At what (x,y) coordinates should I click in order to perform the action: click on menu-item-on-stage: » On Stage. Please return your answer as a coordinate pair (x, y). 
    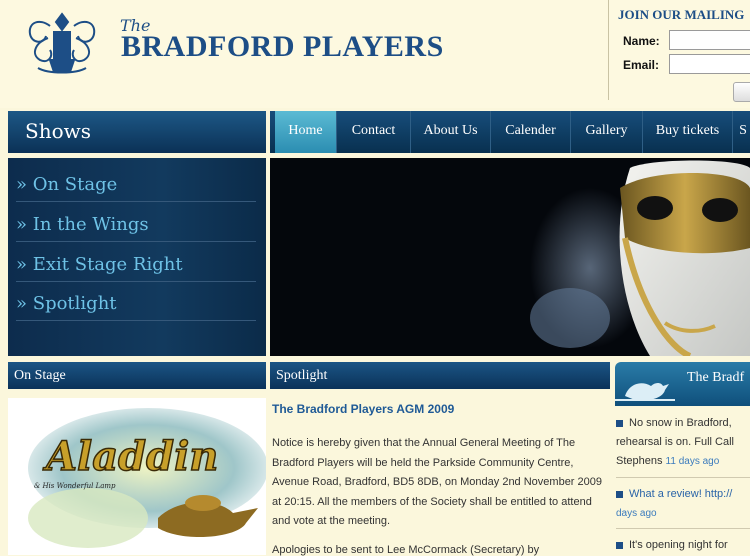
    Looking at the image, I should click on (136, 185).